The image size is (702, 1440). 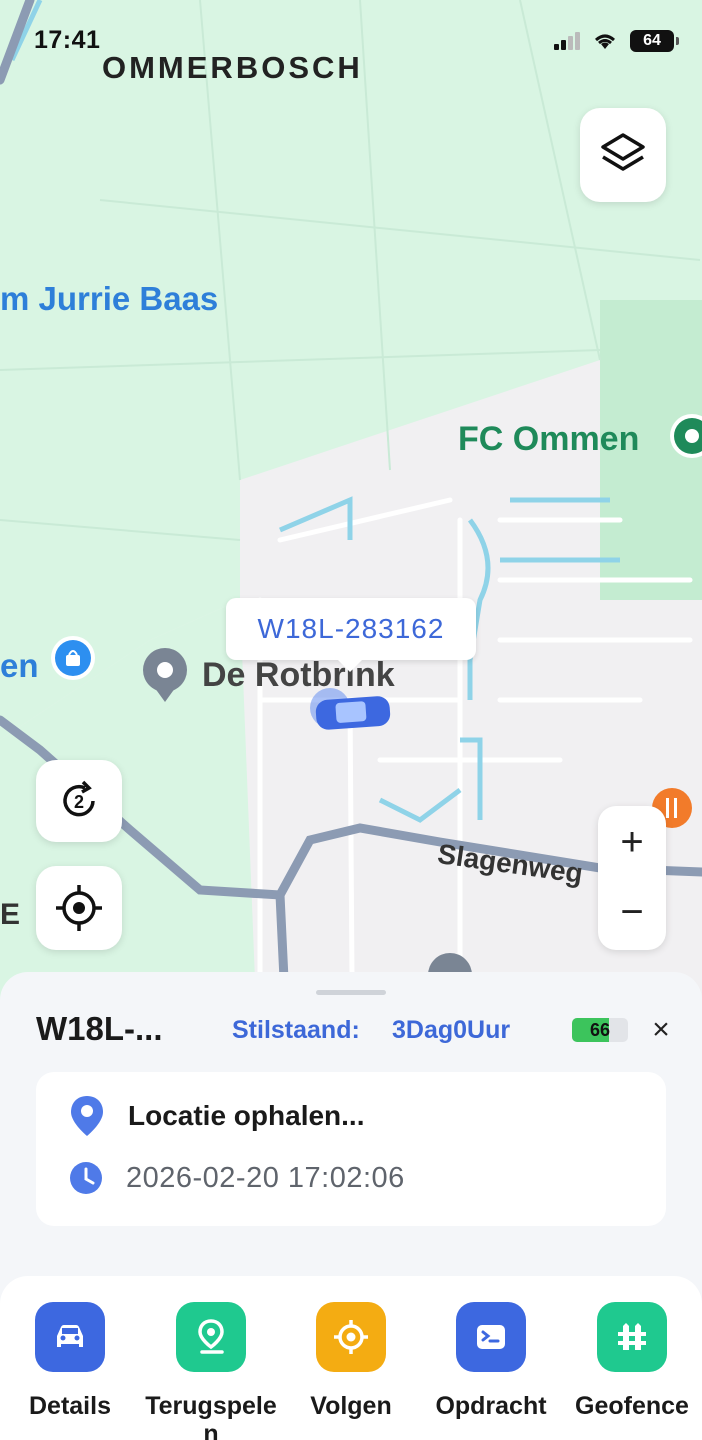 What do you see at coordinates (67, 40) in the screenshot?
I see `status-time: 17:41` at bounding box center [67, 40].